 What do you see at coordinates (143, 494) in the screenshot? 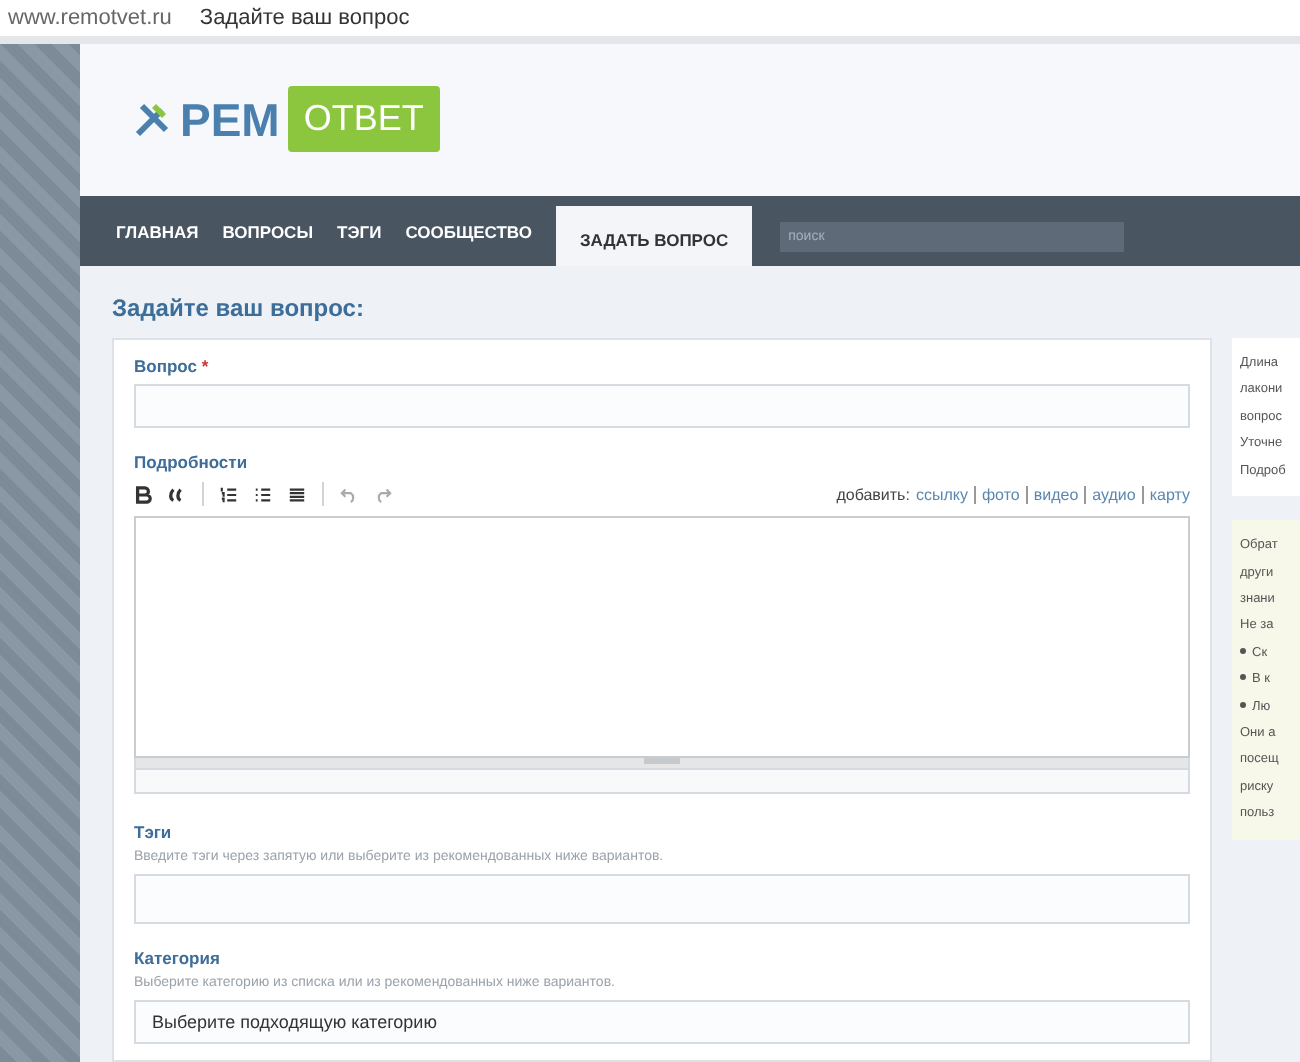
I see `bold-icon` at bounding box center [143, 494].